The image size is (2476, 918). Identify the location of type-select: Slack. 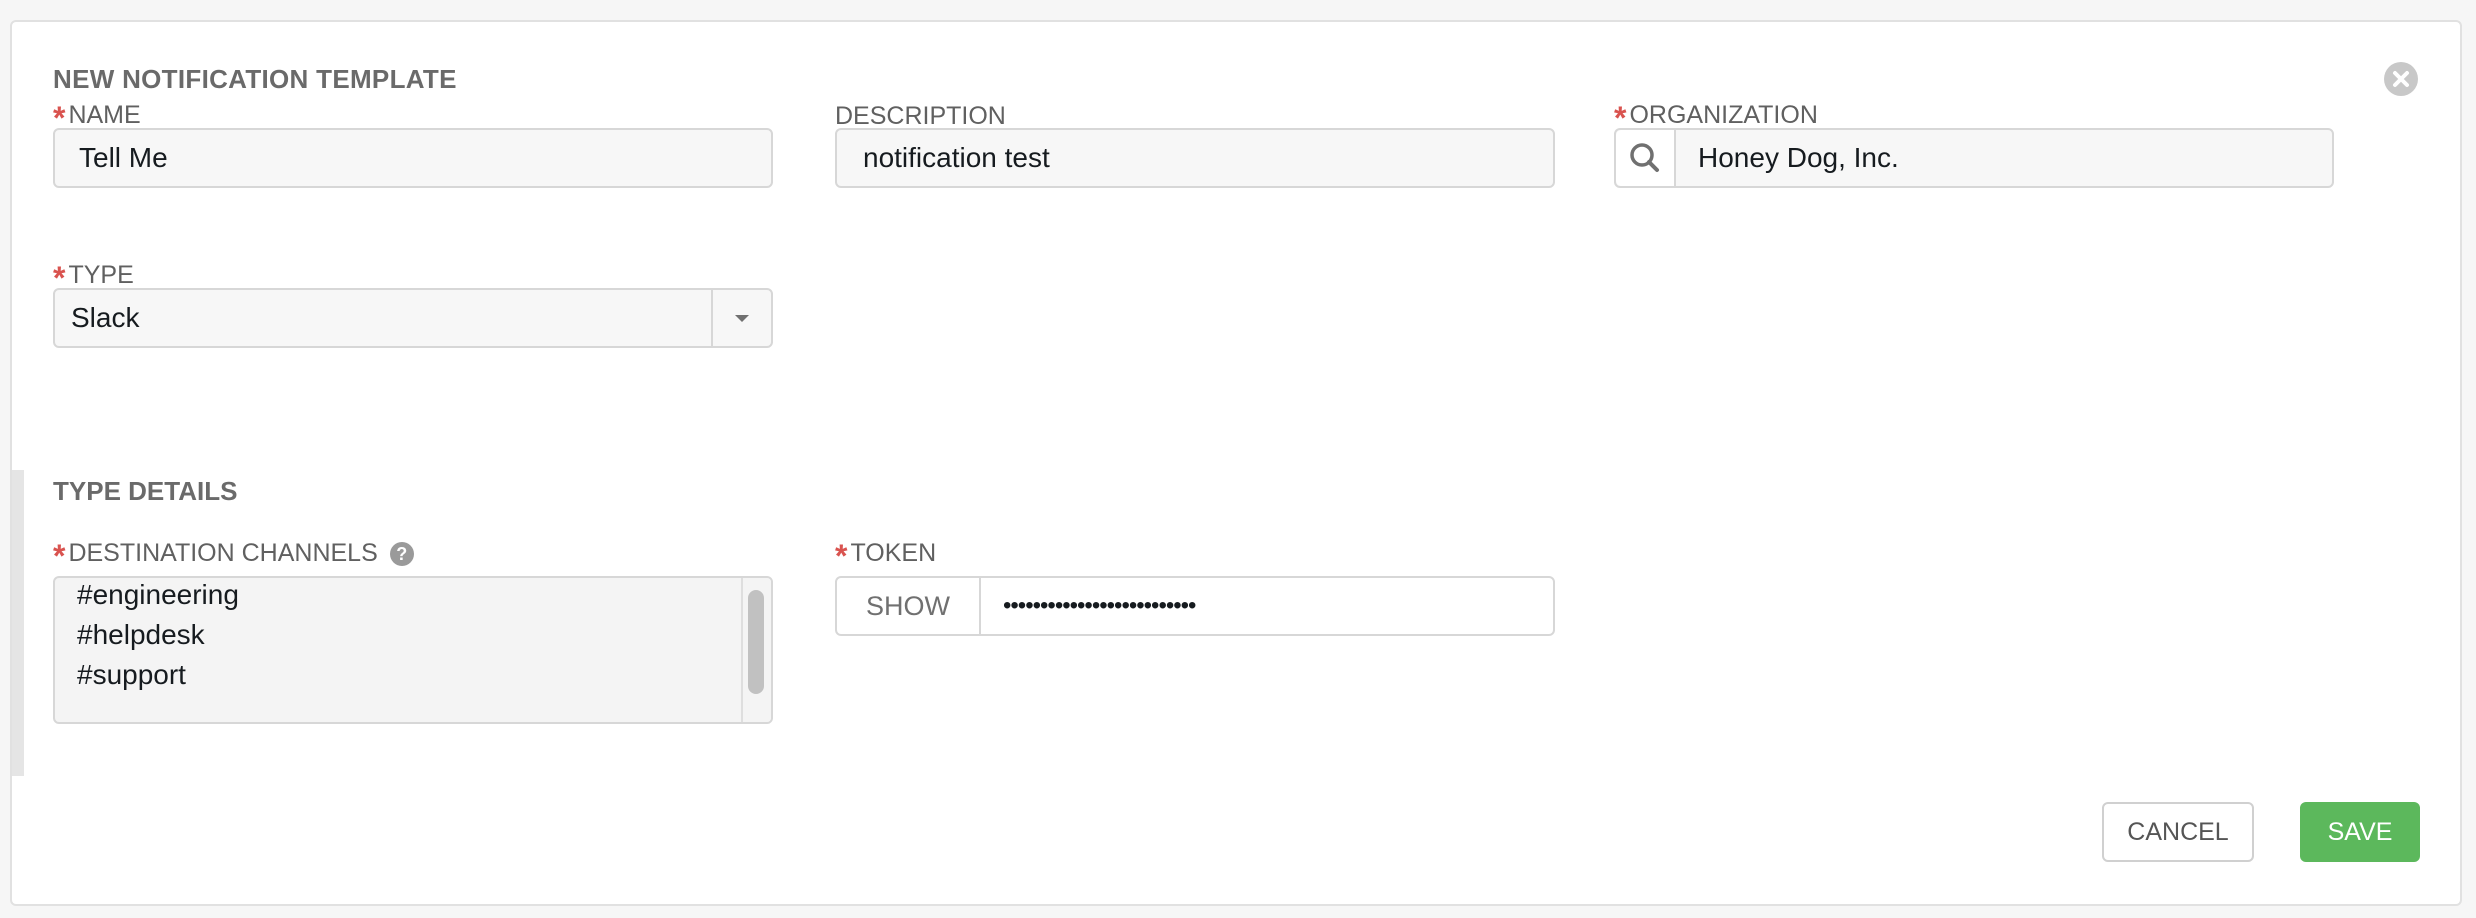
(413, 318).